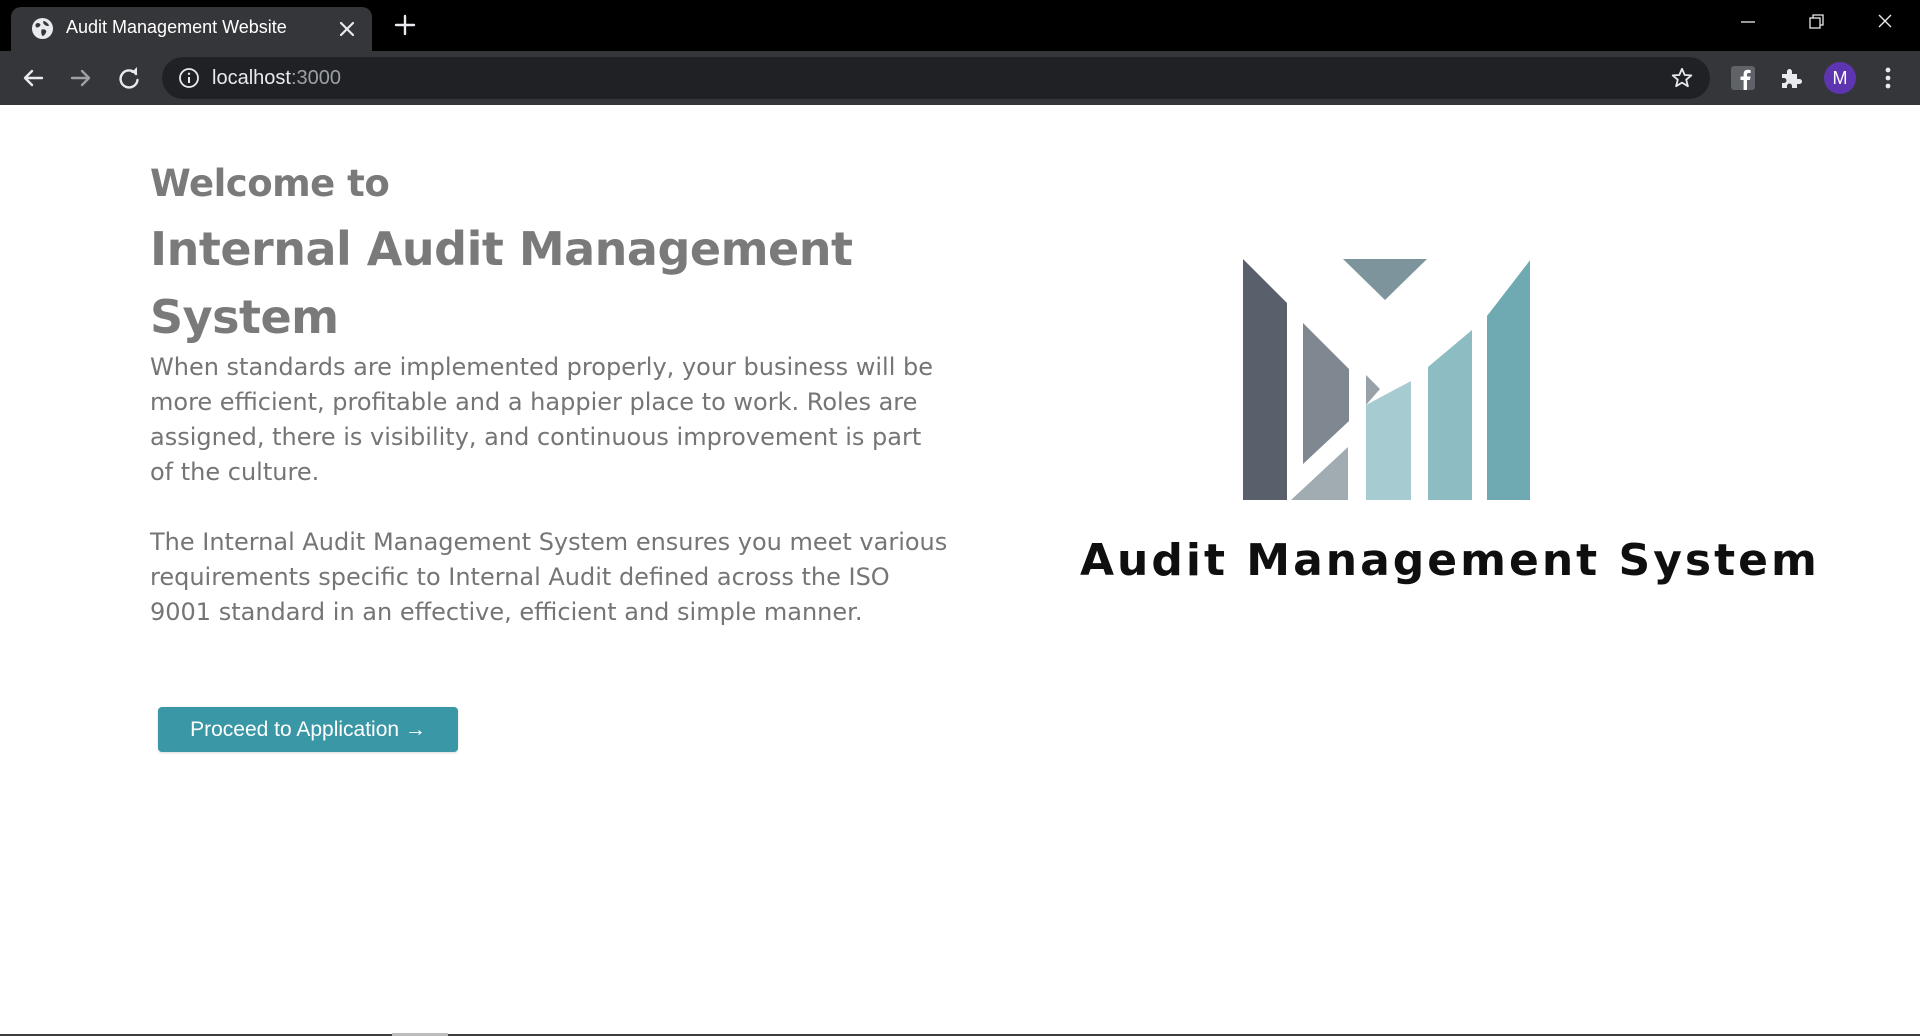 This screenshot has width=1920, height=1036. I want to click on logo-text: Audit Management System, so click(1450, 560).